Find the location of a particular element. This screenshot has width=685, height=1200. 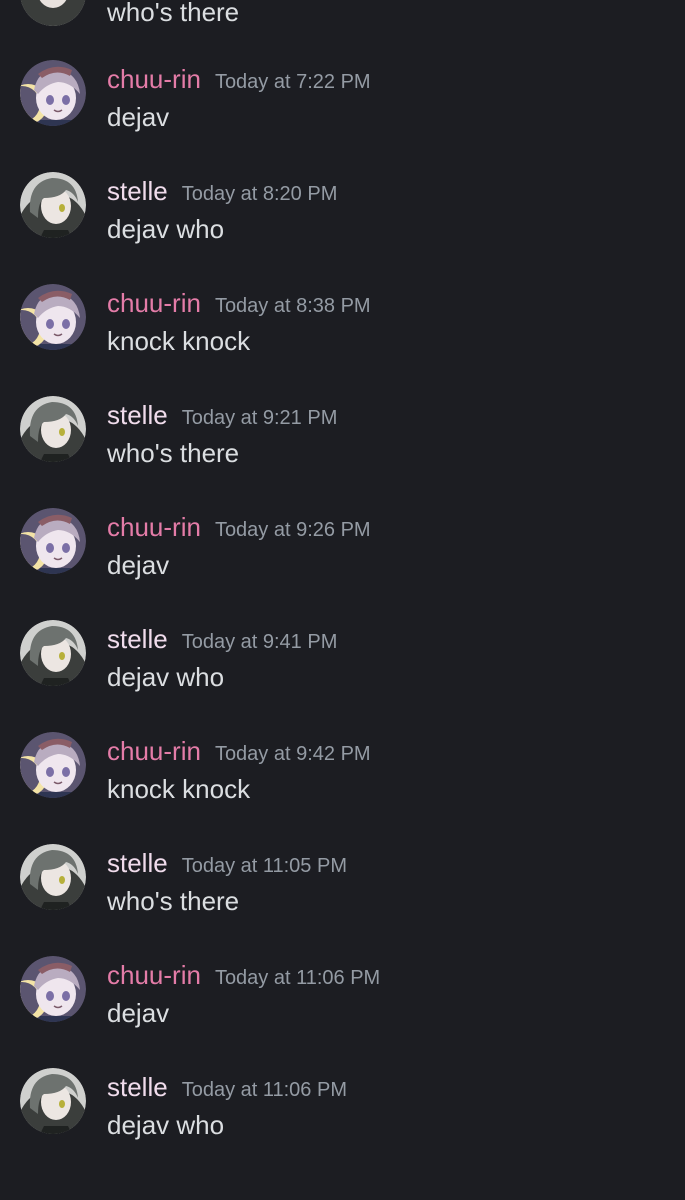

message-row: stelle Today at 9:41 PM dejav who is located at coordinates (342, 670).